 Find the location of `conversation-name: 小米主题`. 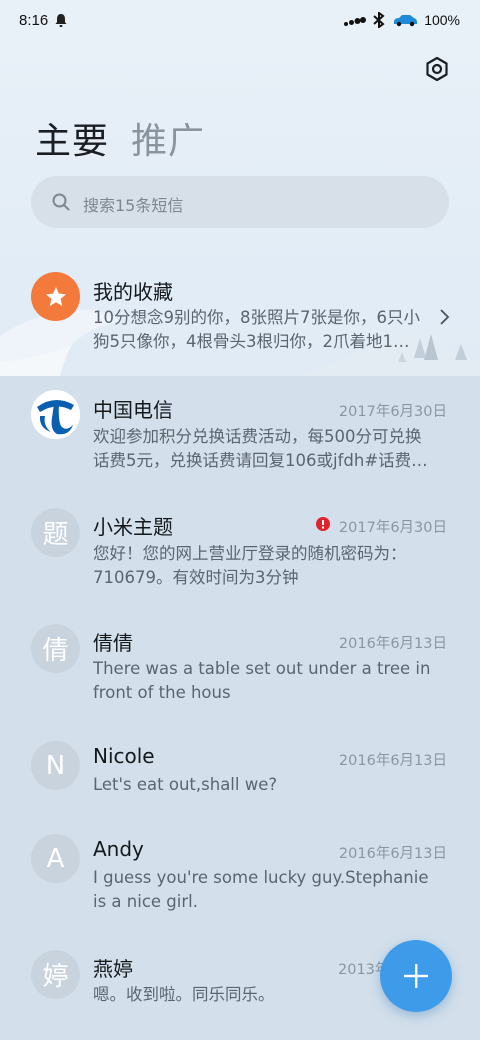

conversation-name: 小米主题 is located at coordinates (133, 527).